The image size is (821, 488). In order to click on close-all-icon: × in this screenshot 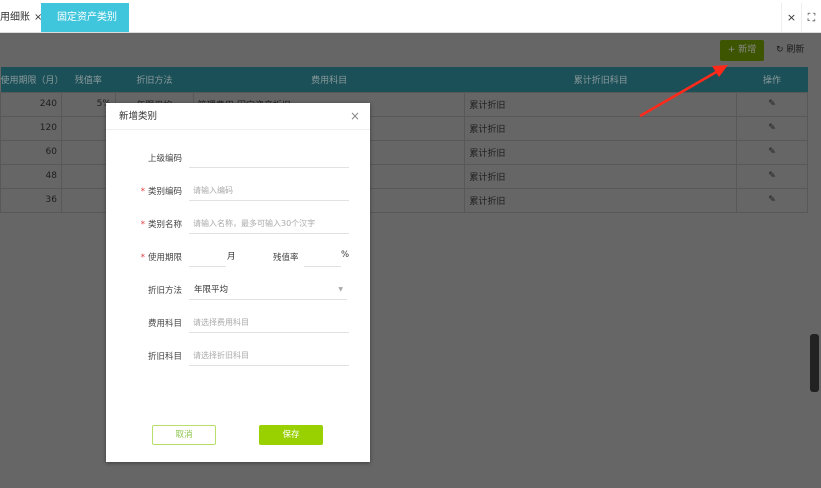, I will do `click(791, 17)`.